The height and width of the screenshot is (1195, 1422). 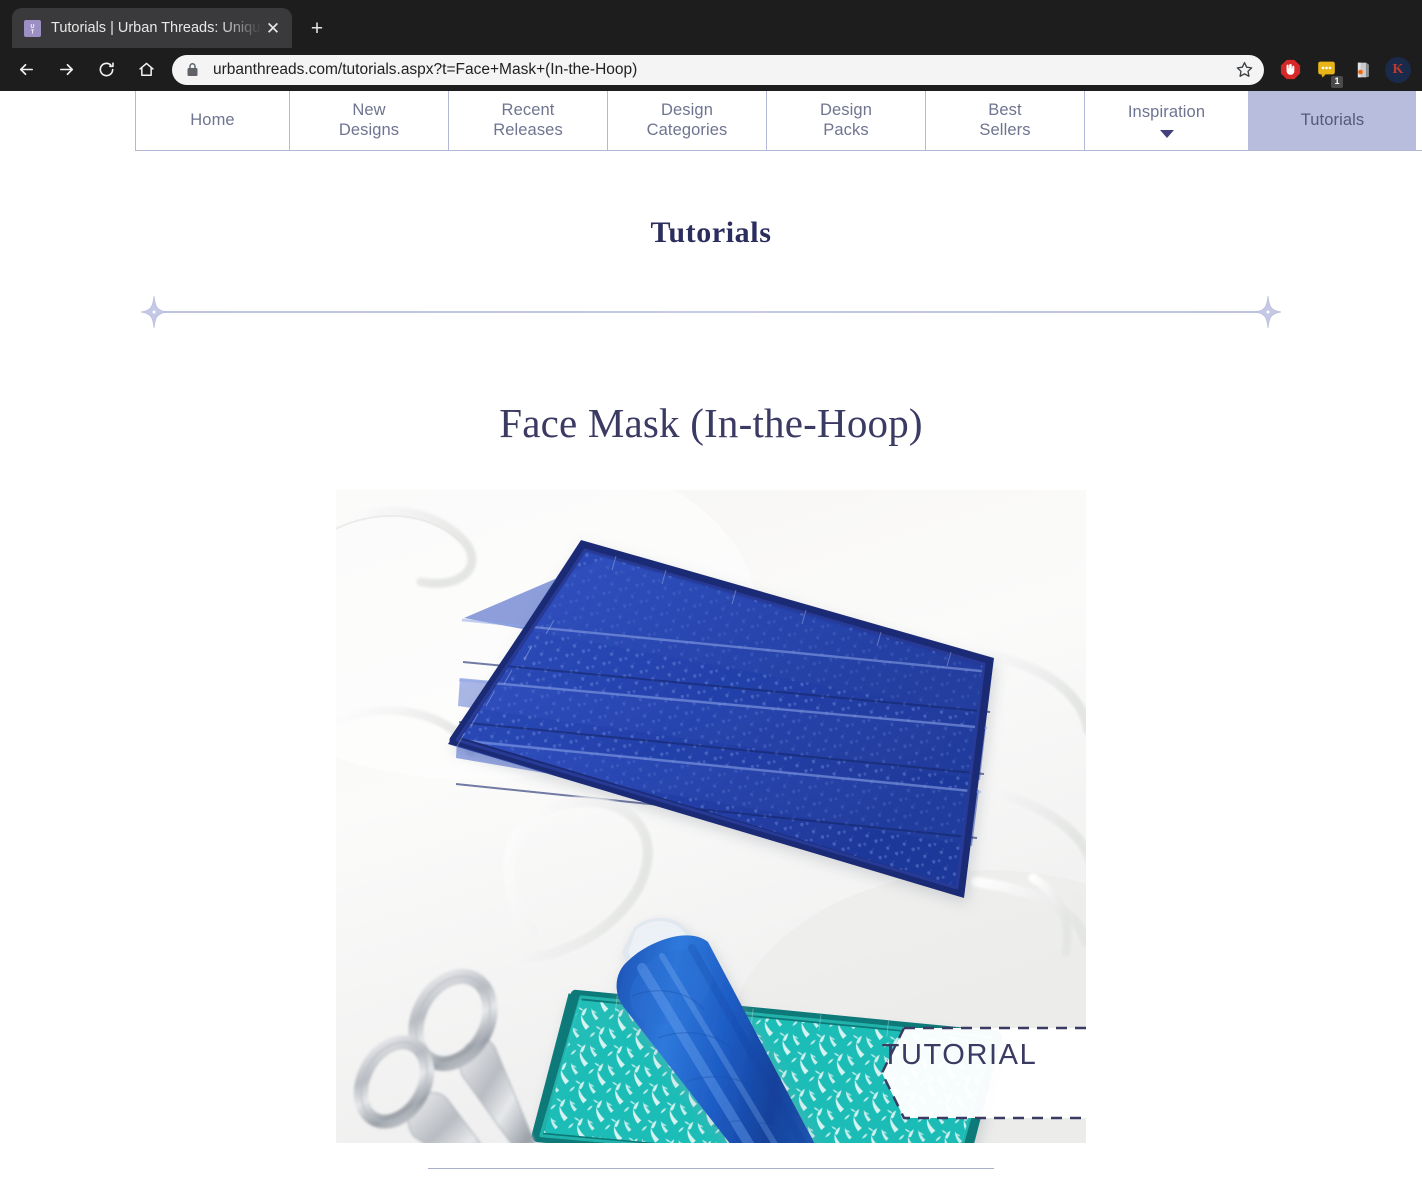 What do you see at coordinates (194, 69) in the screenshot?
I see `lock-icon` at bounding box center [194, 69].